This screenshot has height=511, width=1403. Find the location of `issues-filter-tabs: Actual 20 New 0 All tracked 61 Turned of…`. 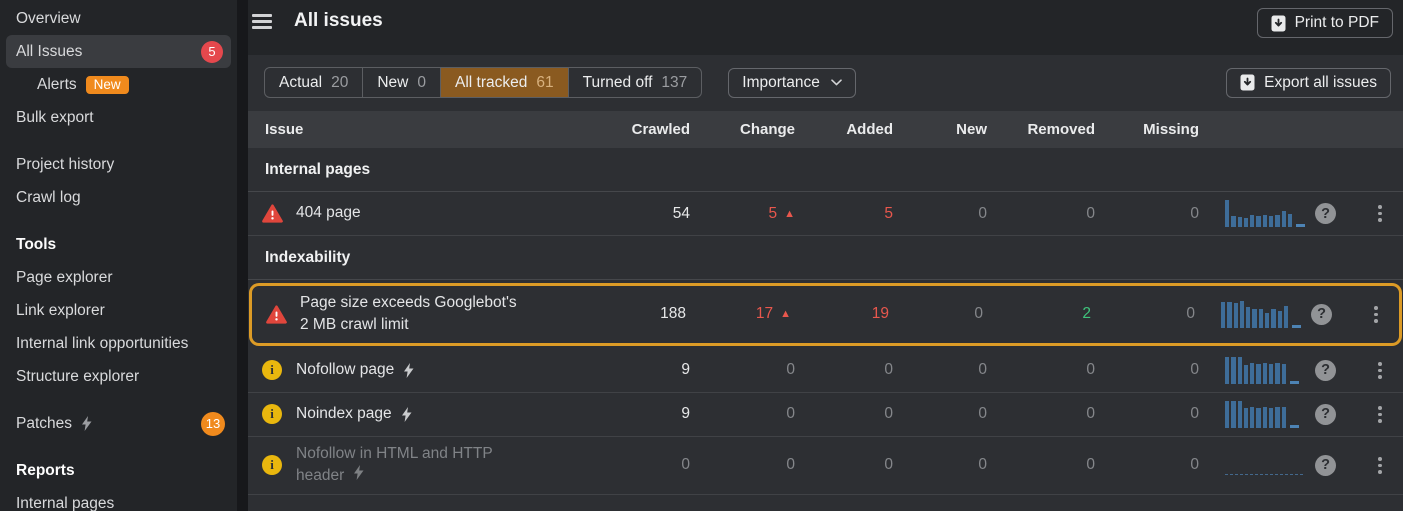

issues-filter-tabs: Actual 20 New 0 All tracked 61 Turned of… is located at coordinates (483, 82).